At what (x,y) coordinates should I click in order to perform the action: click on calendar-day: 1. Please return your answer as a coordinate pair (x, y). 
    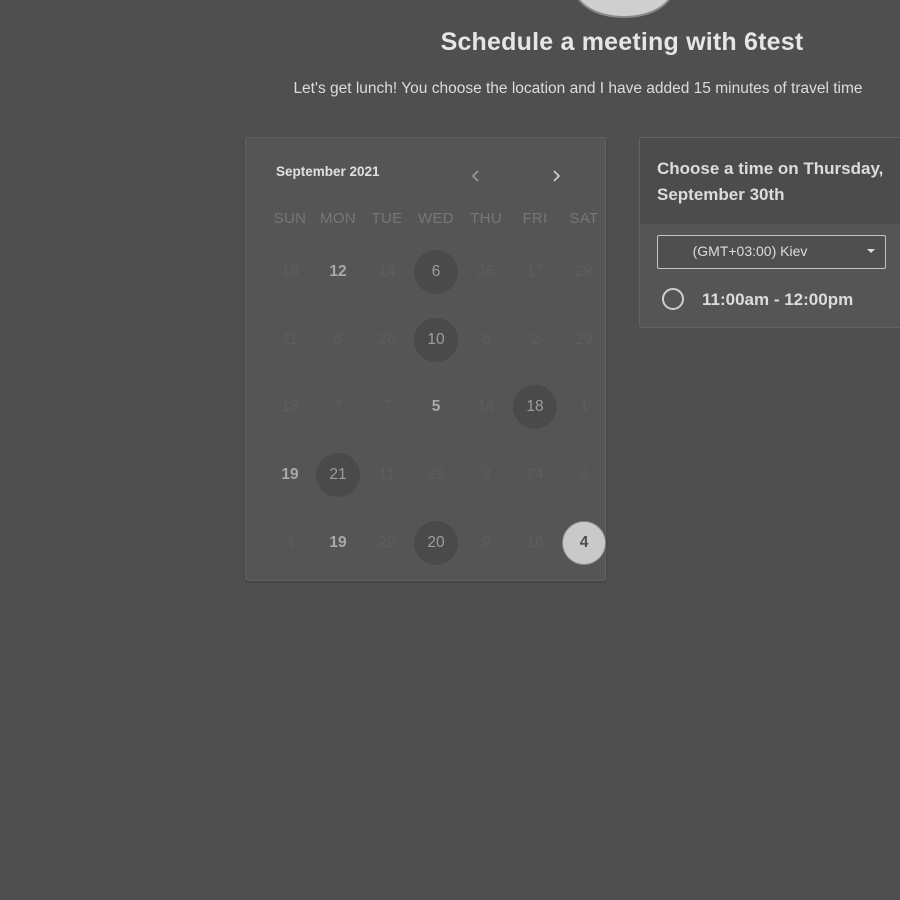
    Looking at the image, I should click on (584, 406).